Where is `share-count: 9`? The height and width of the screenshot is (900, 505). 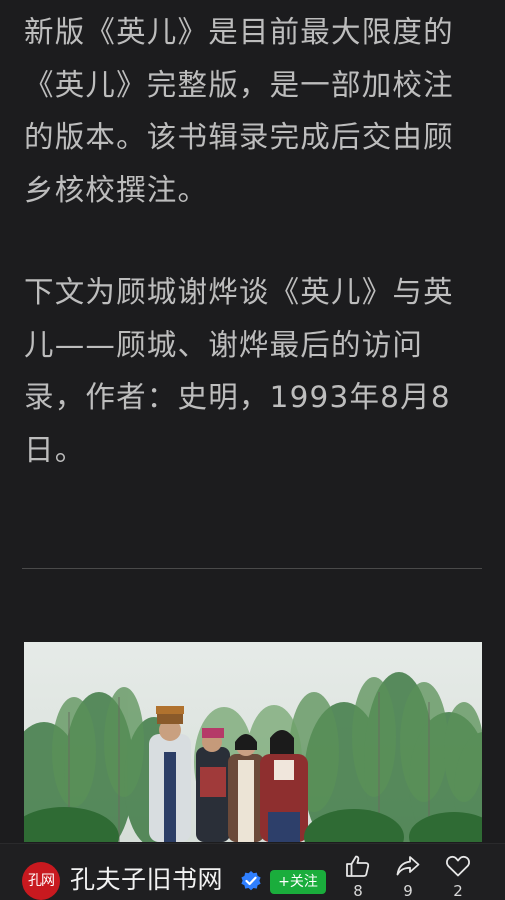
share-count: 9 is located at coordinates (408, 891).